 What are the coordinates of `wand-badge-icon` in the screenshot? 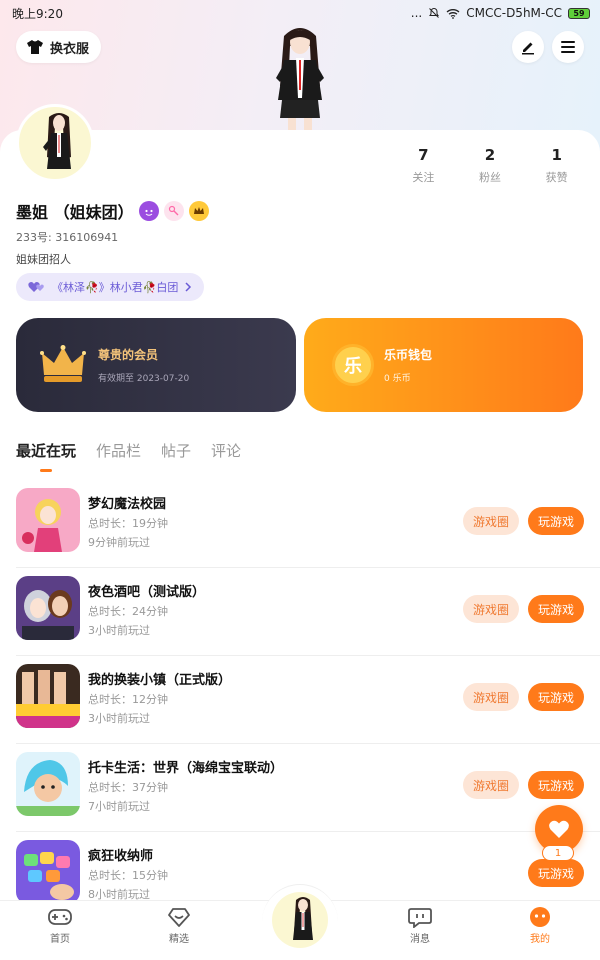 It's located at (173, 211).